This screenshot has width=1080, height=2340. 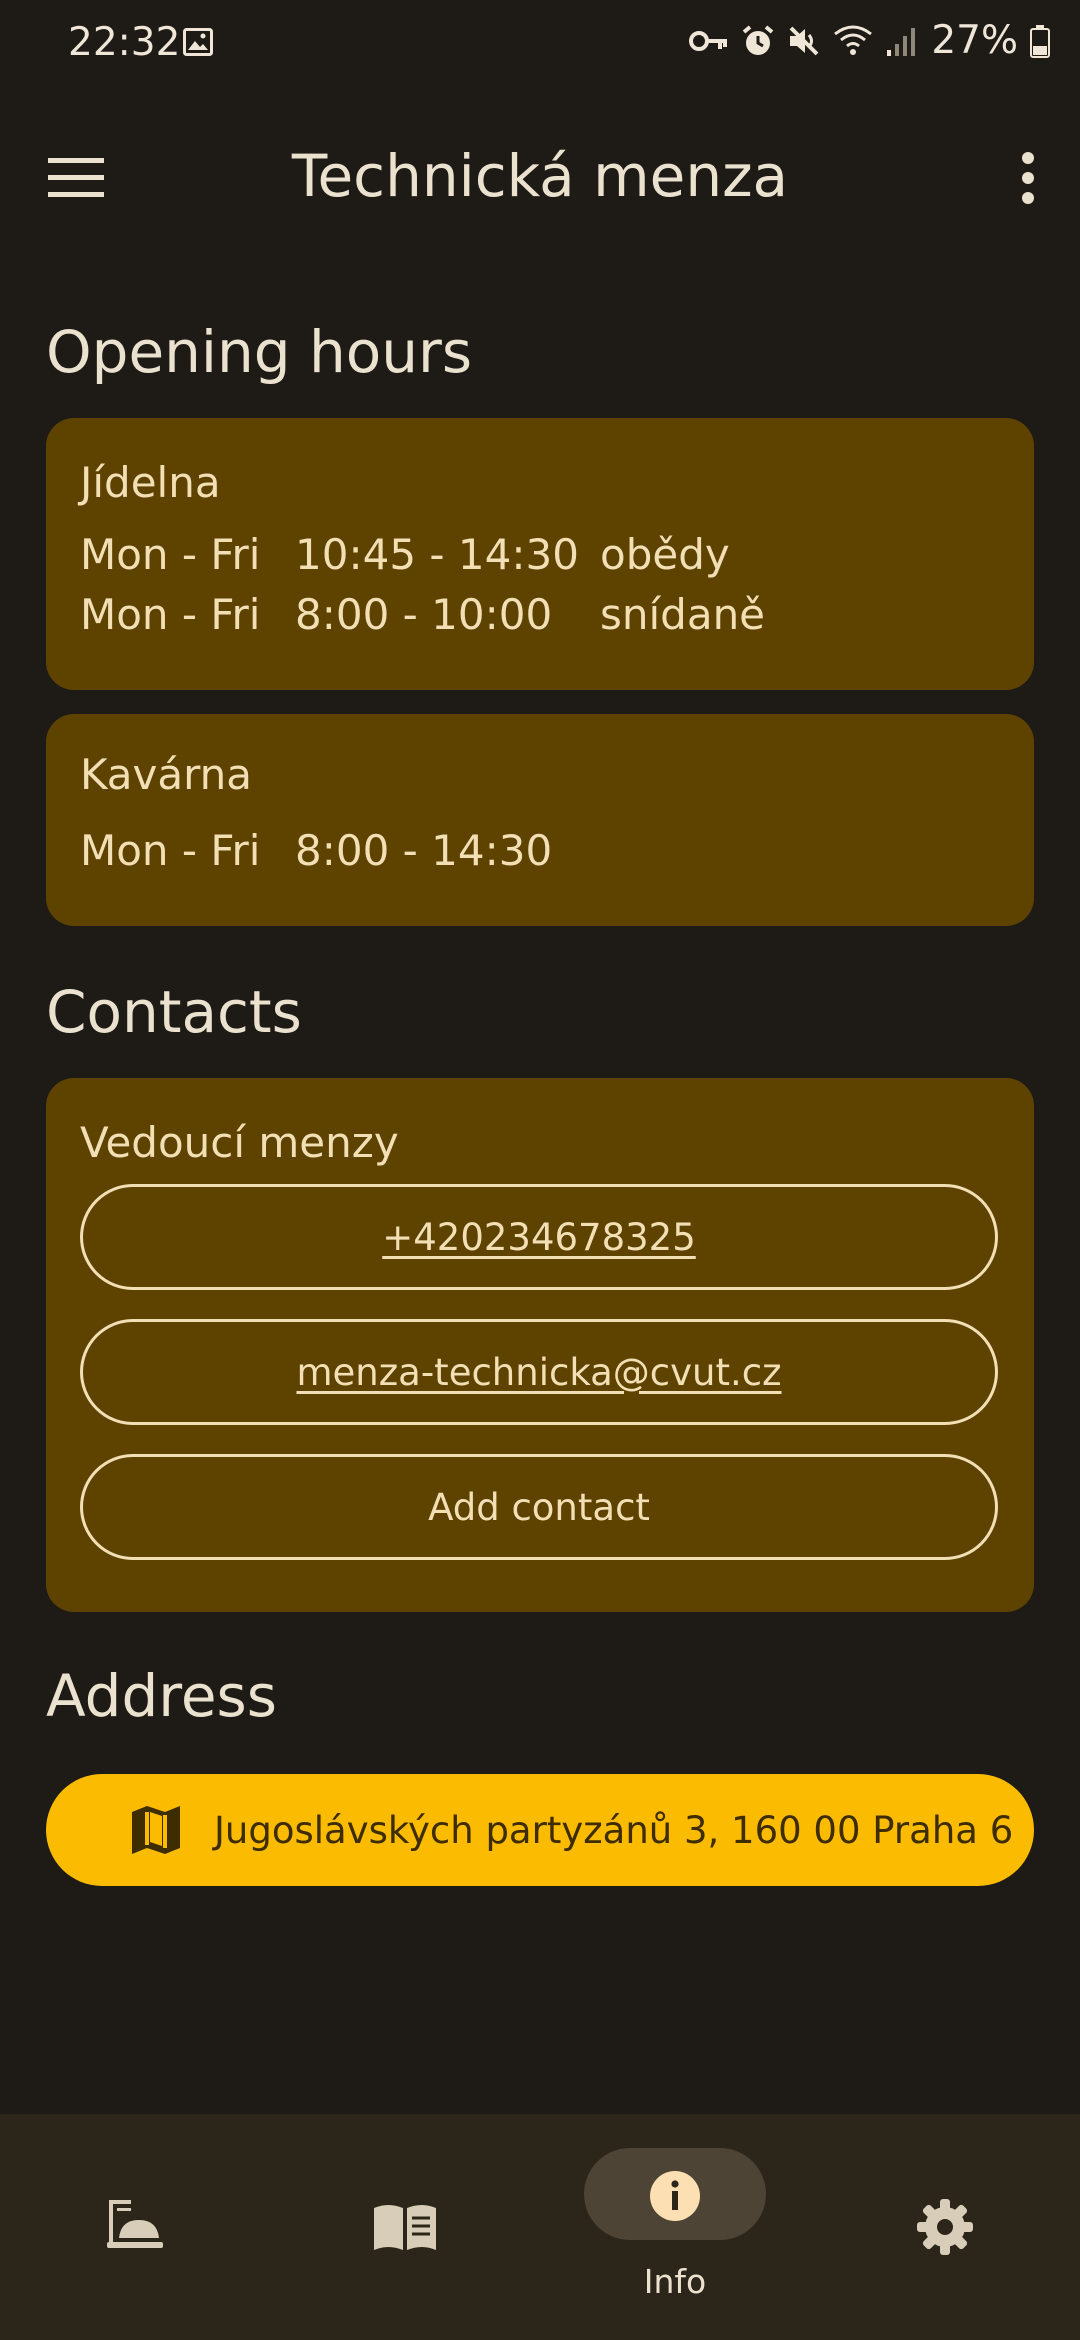 What do you see at coordinates (665, 554) in the screenshot?
I see `hours-note: obědy` at bounding box center [665, 554].